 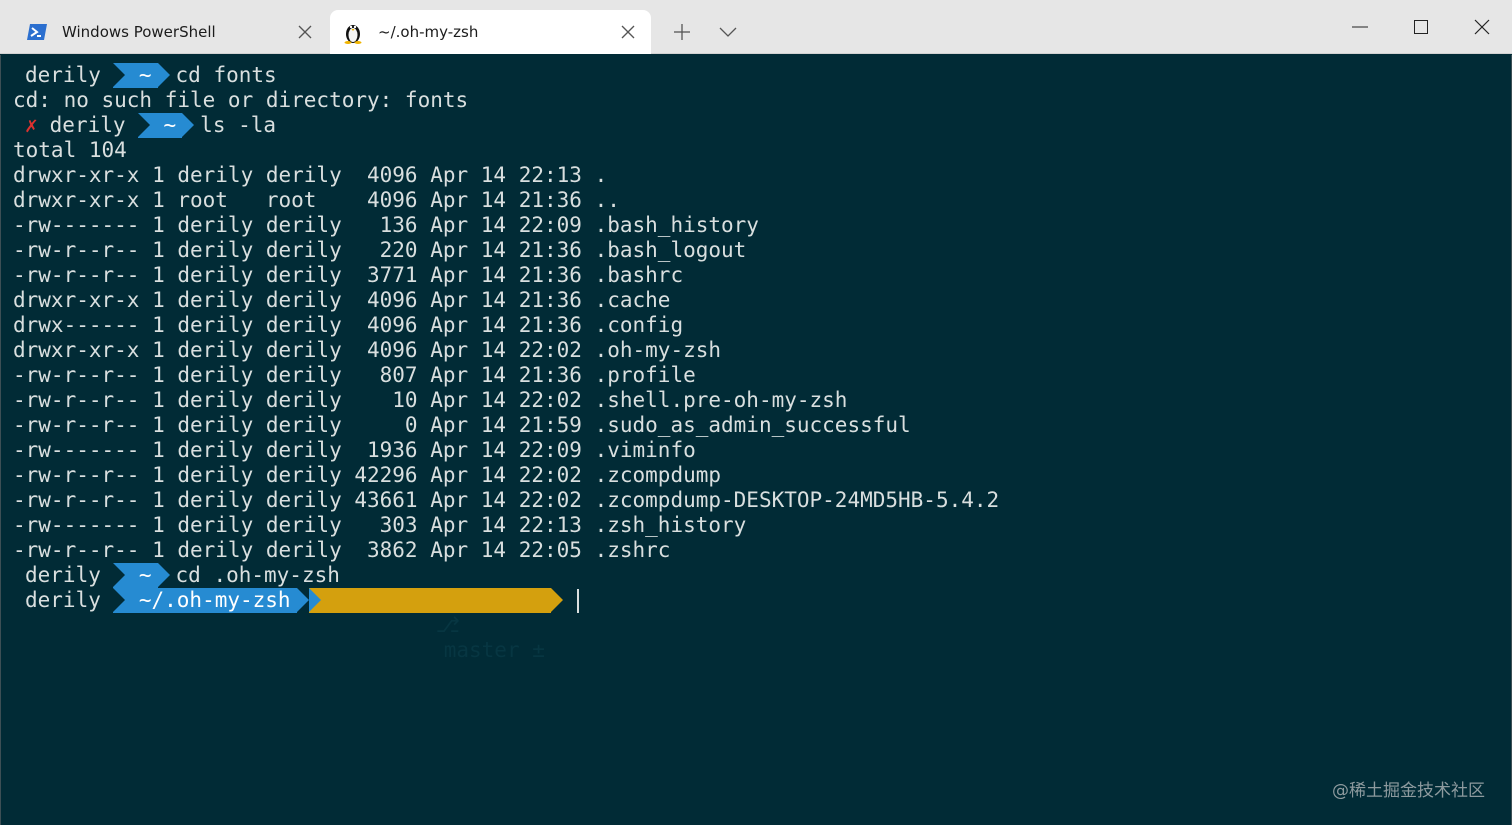 What do you see at coordinates (241, 100) in the screenshot?
I see `output-text: cd: no such file or directory: fonts` at bounding box center [241, 100].